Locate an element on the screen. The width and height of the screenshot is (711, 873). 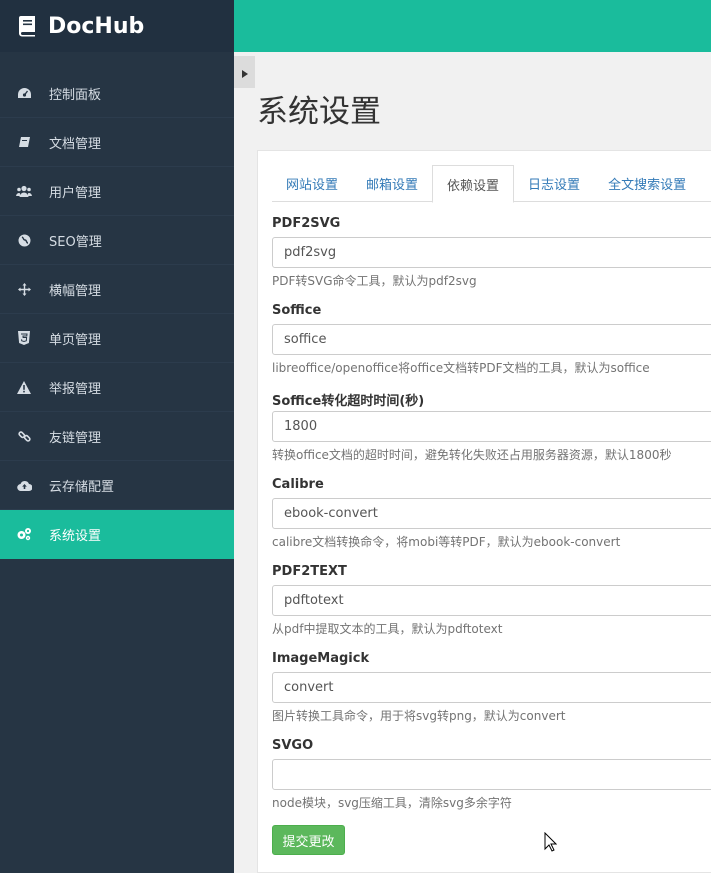
svgo-label: SVGO is located at coordinates (293, 745).